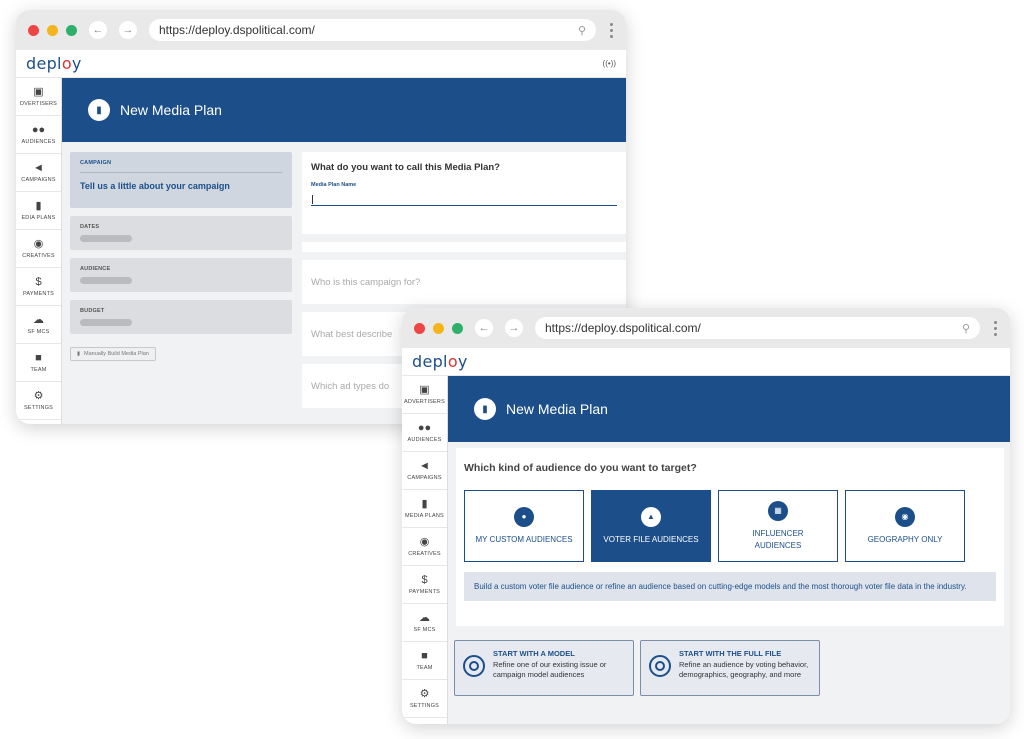 Image resolution: width=1024 pixels, height=739 pixels. I want to click on step-dates: DATES, so click(181, 233).